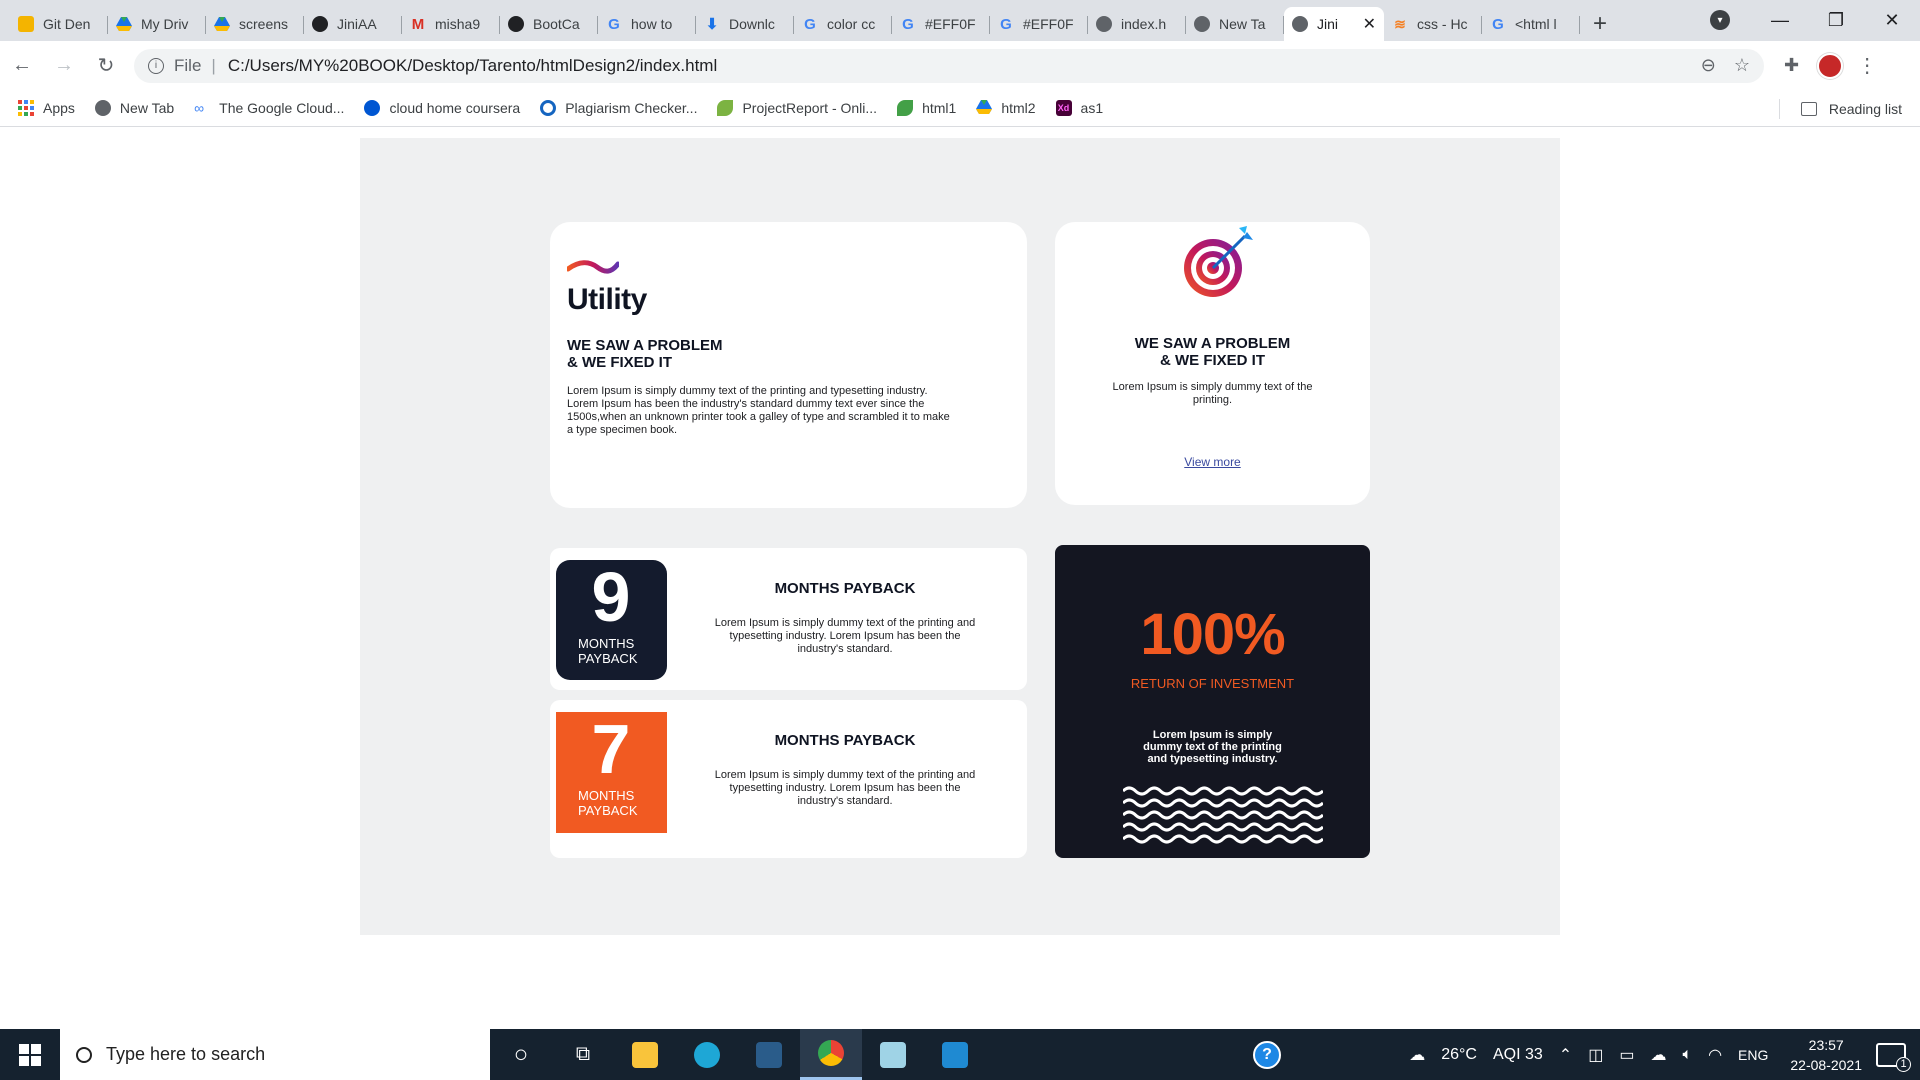  Describe the element at coordinates (1518, 1055) in the screenshot. I see `weather-aqi: AQI 33` at that location.